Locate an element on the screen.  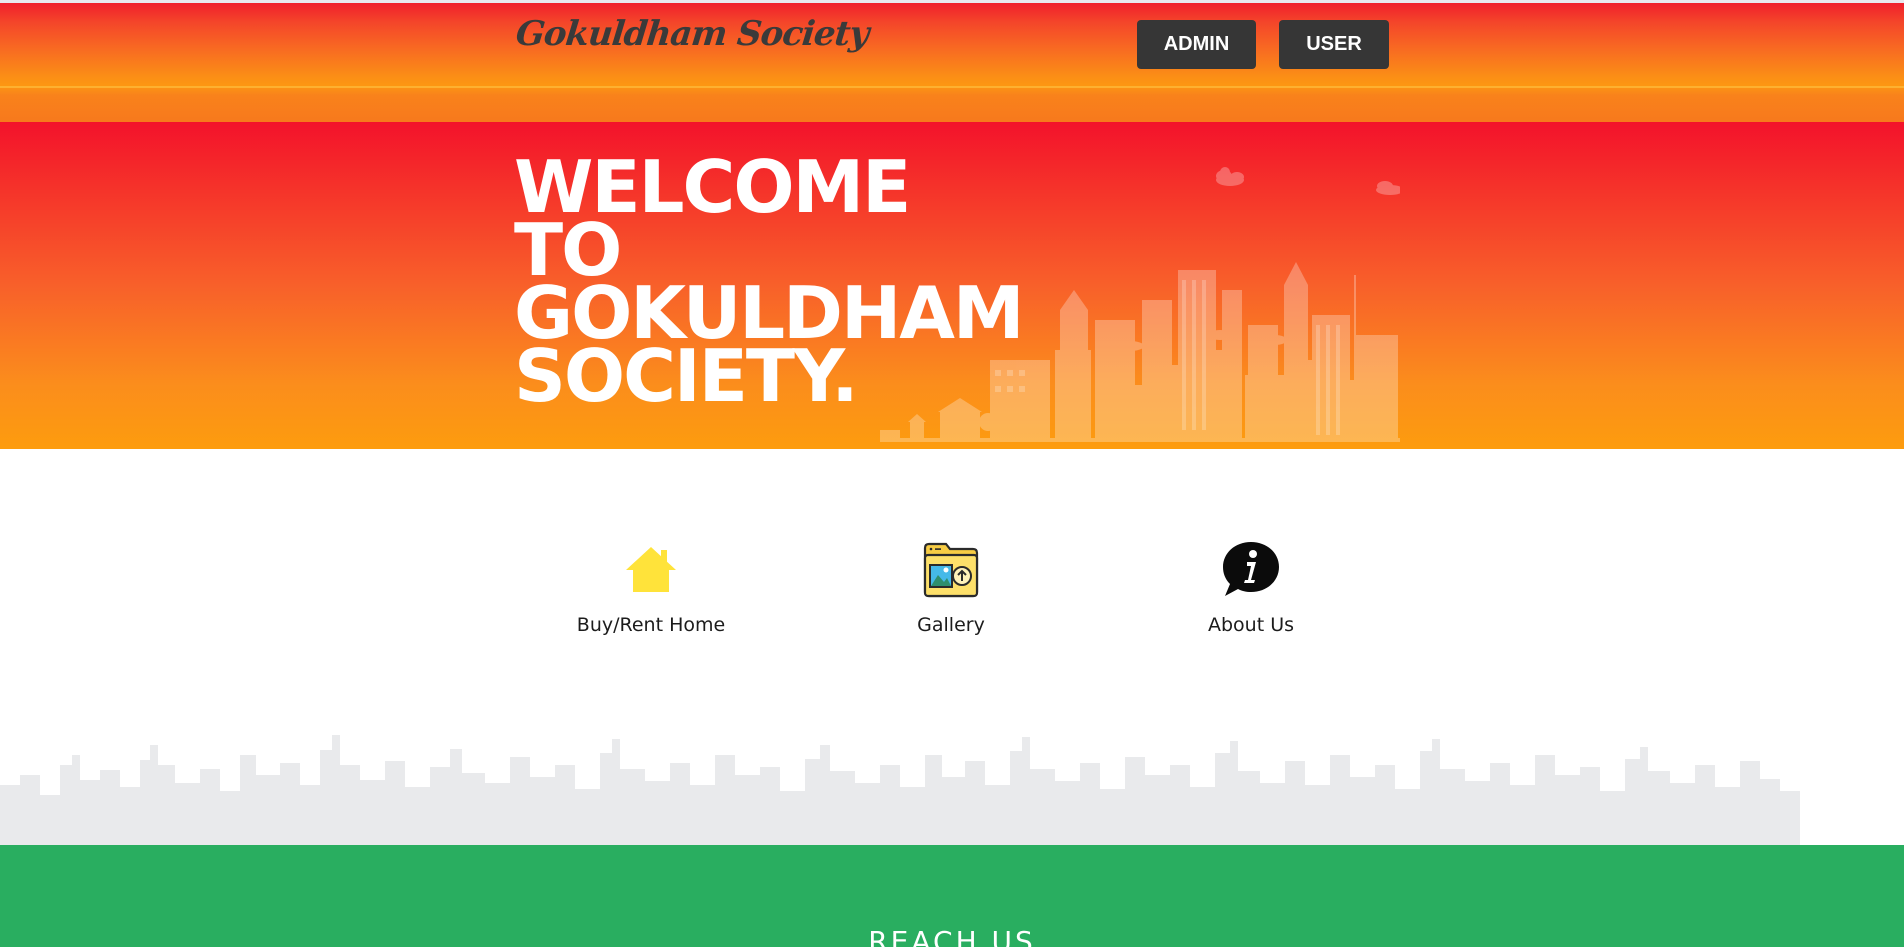
feature-label: About Us is located at coordinates (1251, 625).